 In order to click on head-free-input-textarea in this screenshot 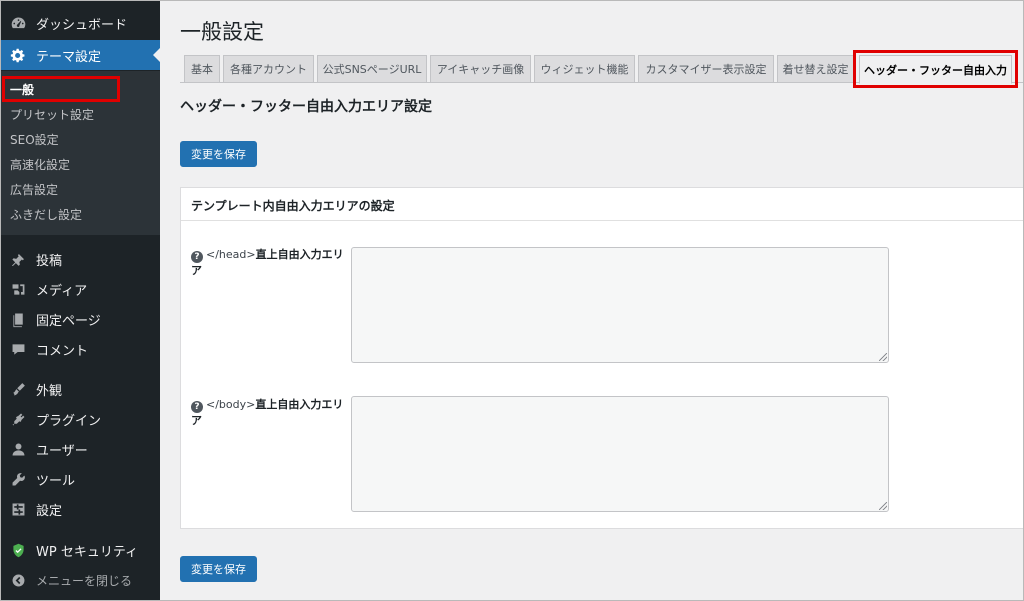, I will do `click(620, 305)`.